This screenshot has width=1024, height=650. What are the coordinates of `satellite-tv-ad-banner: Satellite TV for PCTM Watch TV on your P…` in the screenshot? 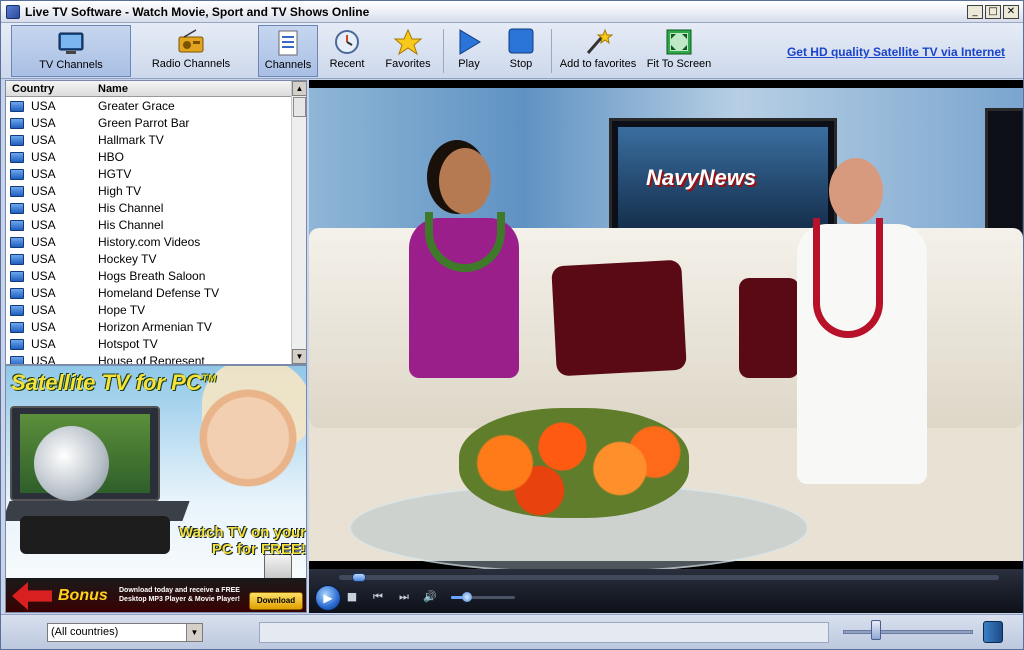 It's located at (156, 489).